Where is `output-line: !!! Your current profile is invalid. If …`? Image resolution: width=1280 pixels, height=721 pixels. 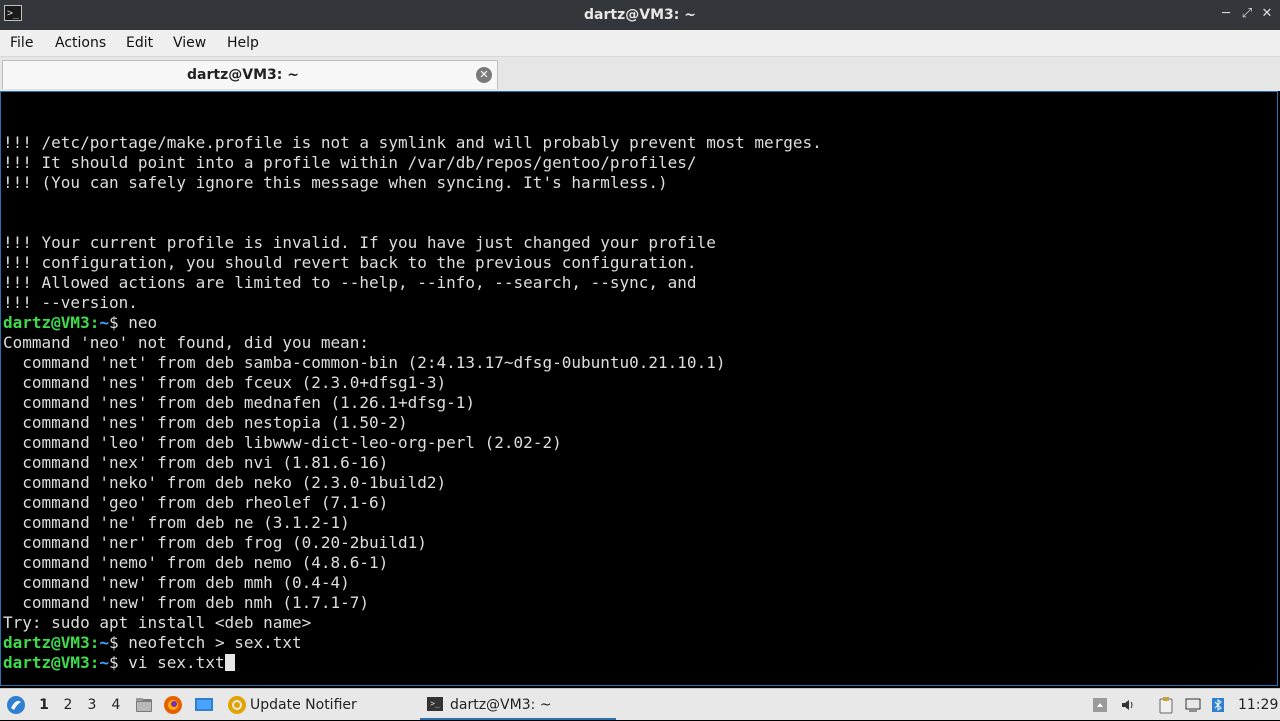
output-line: !!! Your current profile is invalid. If … is located at coordinates (359, 242).